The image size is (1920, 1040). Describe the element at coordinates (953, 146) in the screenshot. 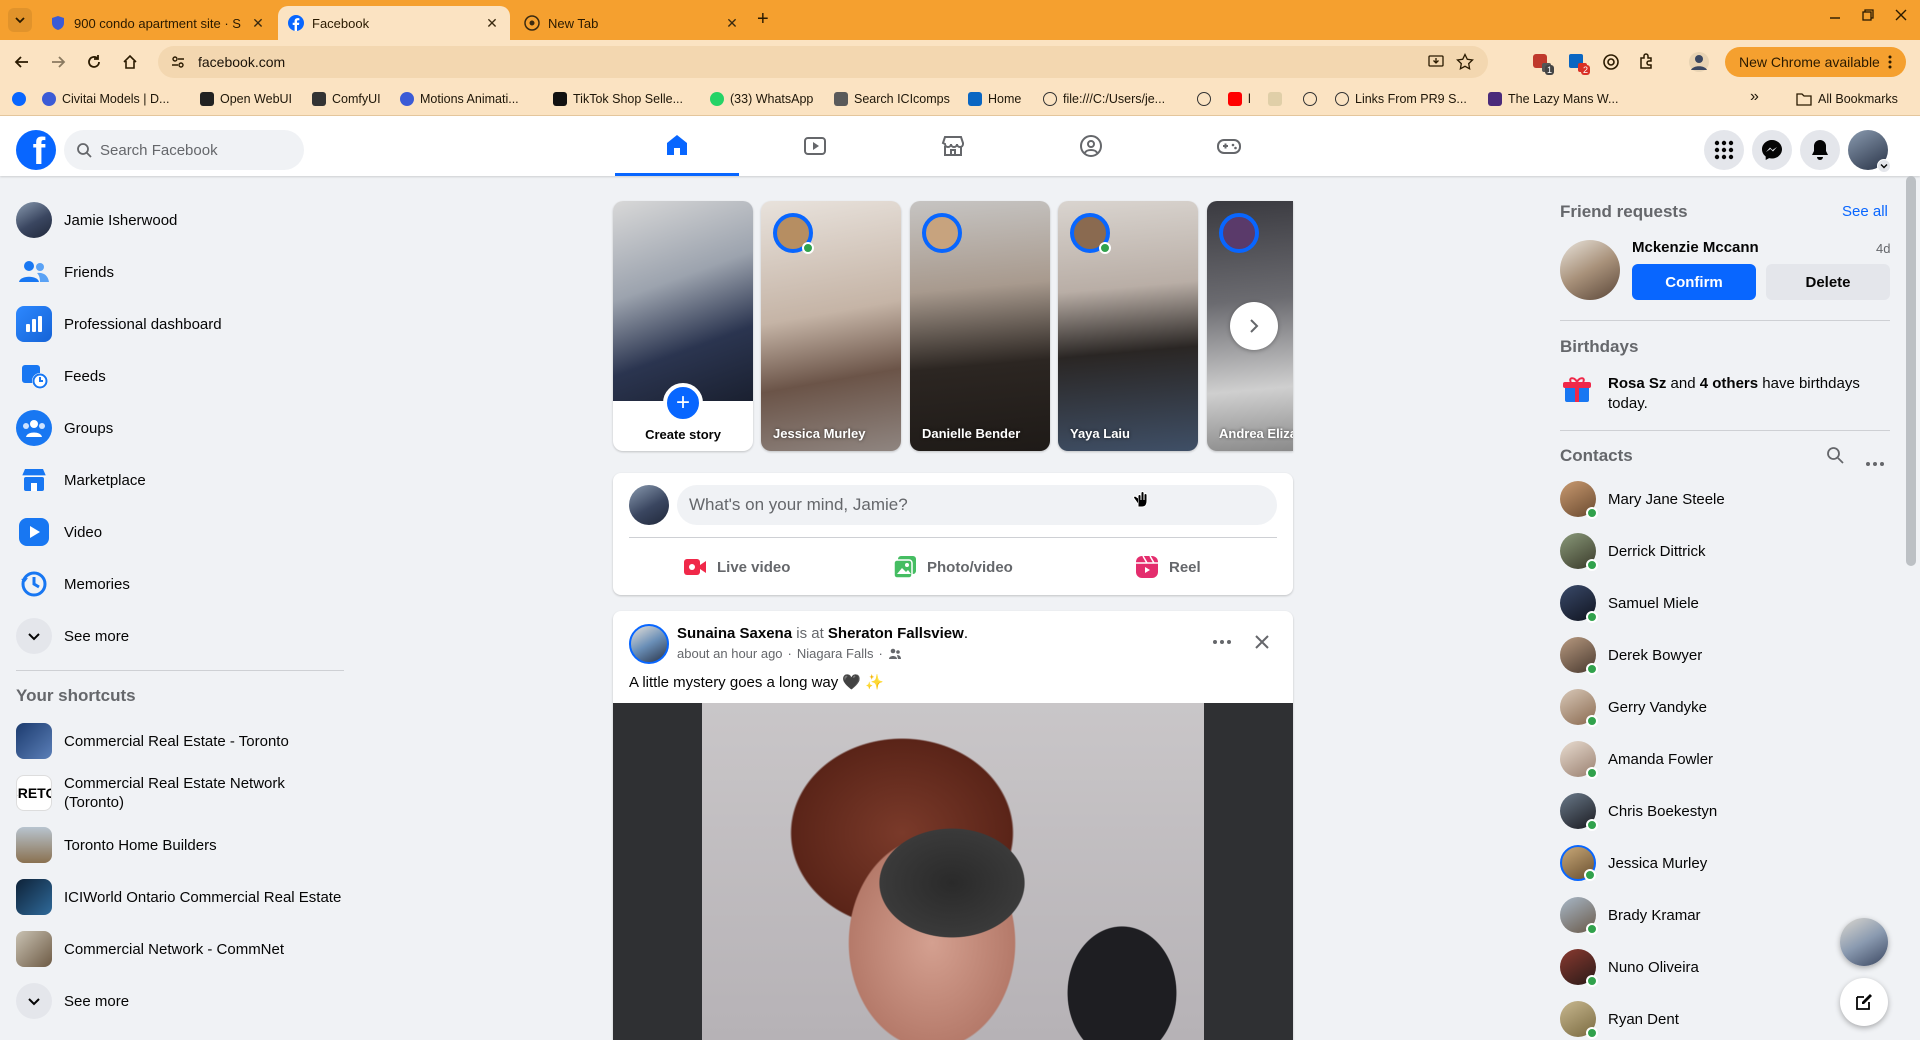

I see `nav-marketplace` at that location.